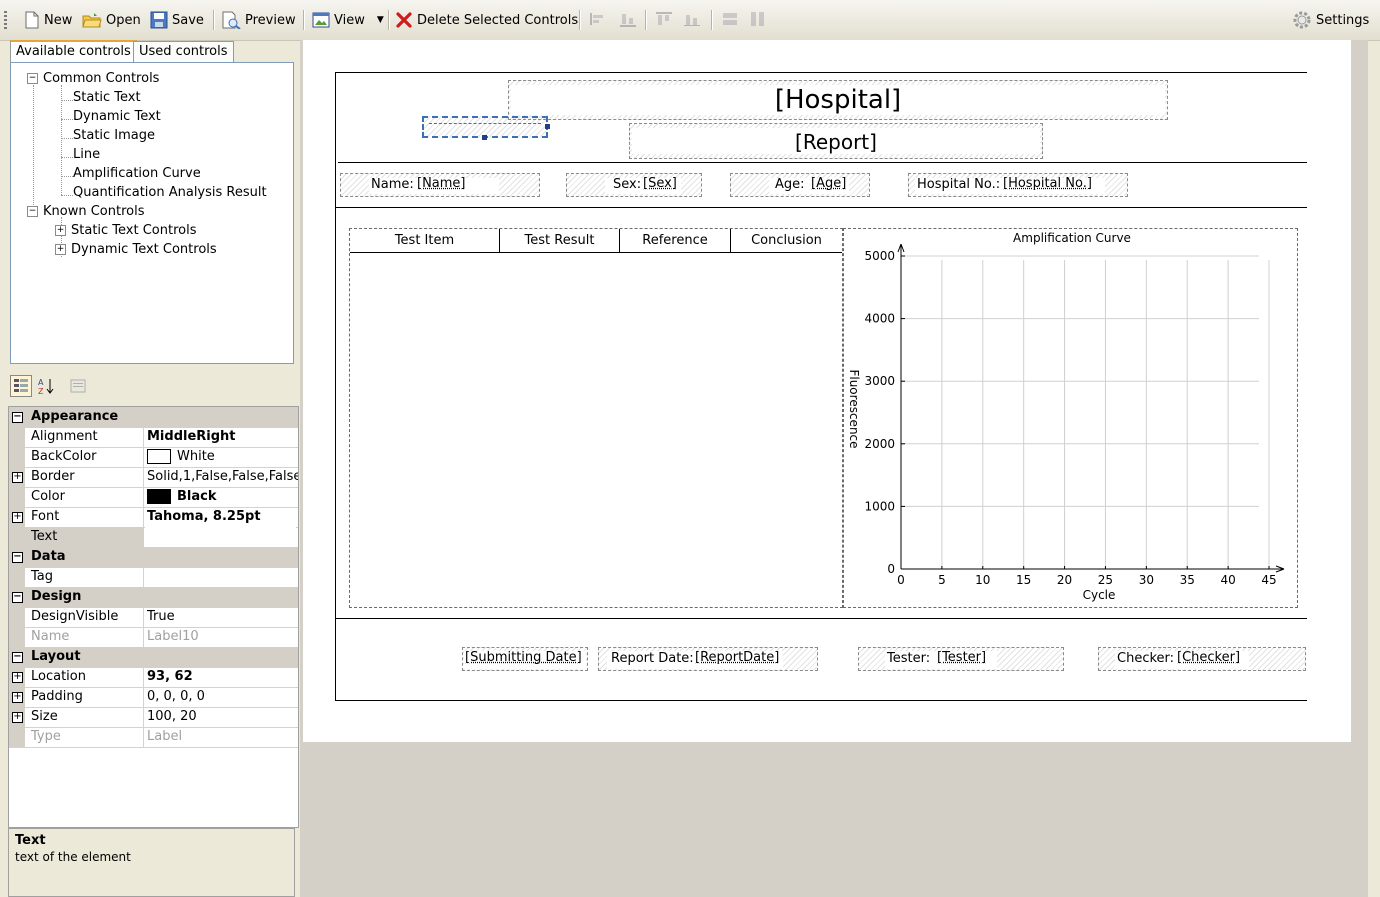 This screenshot has width=1380, height=897. I want to click on prop-value-location: 93, 62, so click(222, 677).